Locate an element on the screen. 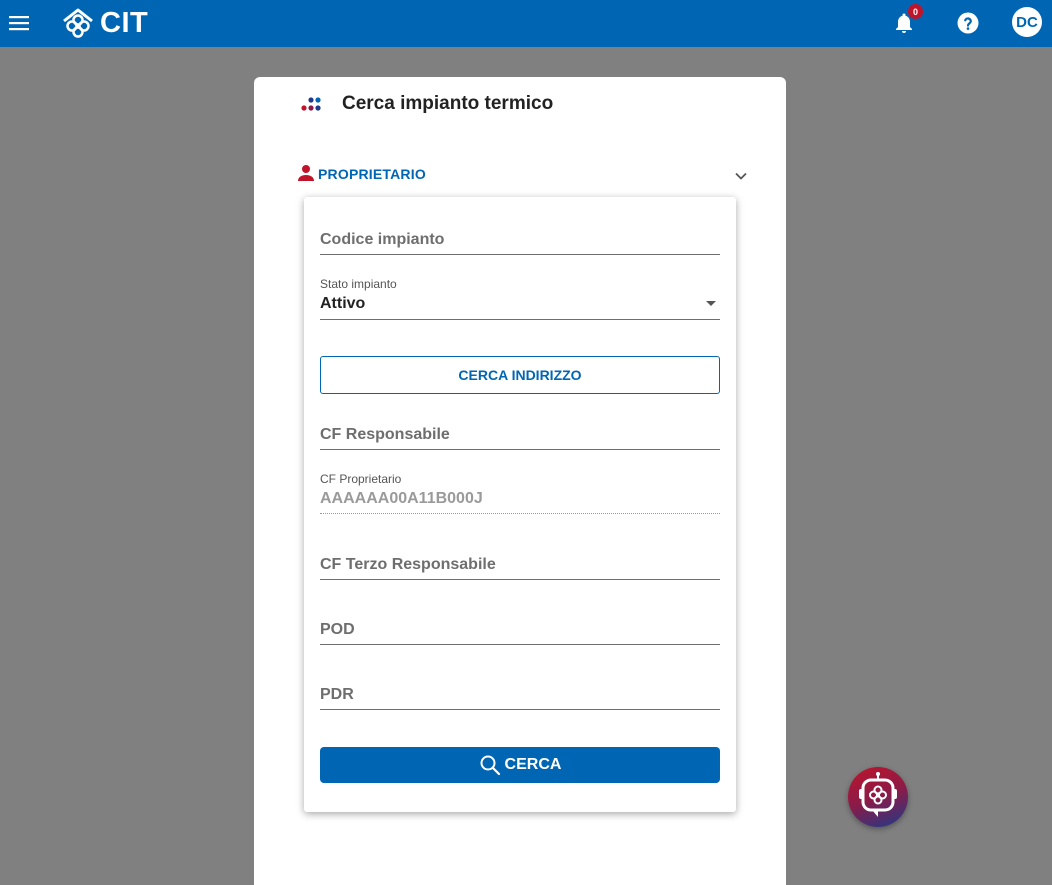 The width and height of the screenshot is (1052, 885). codice-impianto-field is located at coordinates (520, 243).